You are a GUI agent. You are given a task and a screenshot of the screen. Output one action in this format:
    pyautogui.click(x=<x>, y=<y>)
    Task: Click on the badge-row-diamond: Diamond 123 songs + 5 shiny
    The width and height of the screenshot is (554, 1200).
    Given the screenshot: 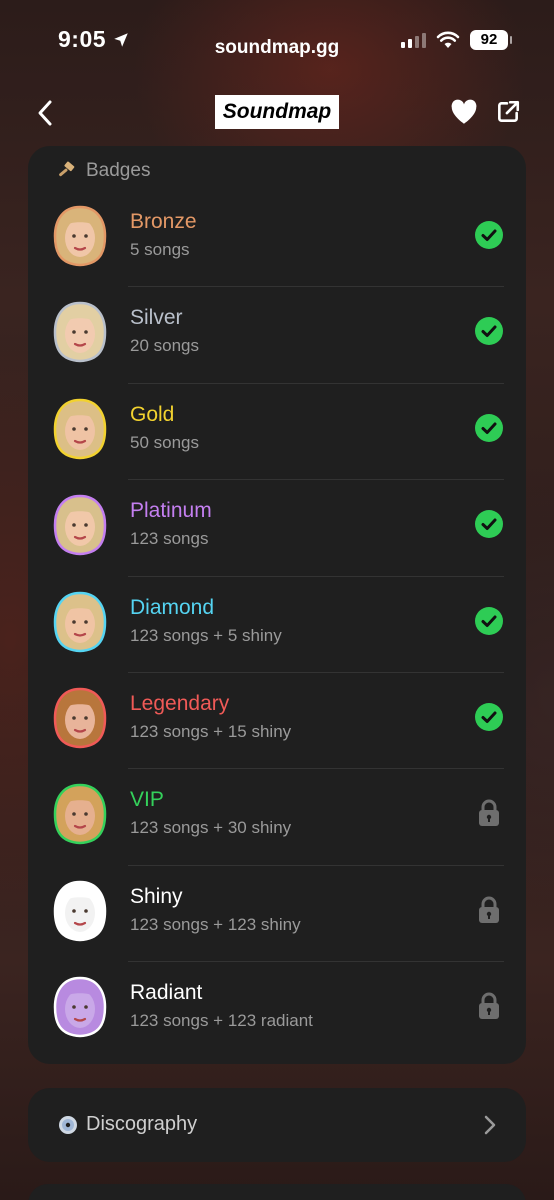 What is the action you would take?
    pyautogui.click(x=277, y=623)
    